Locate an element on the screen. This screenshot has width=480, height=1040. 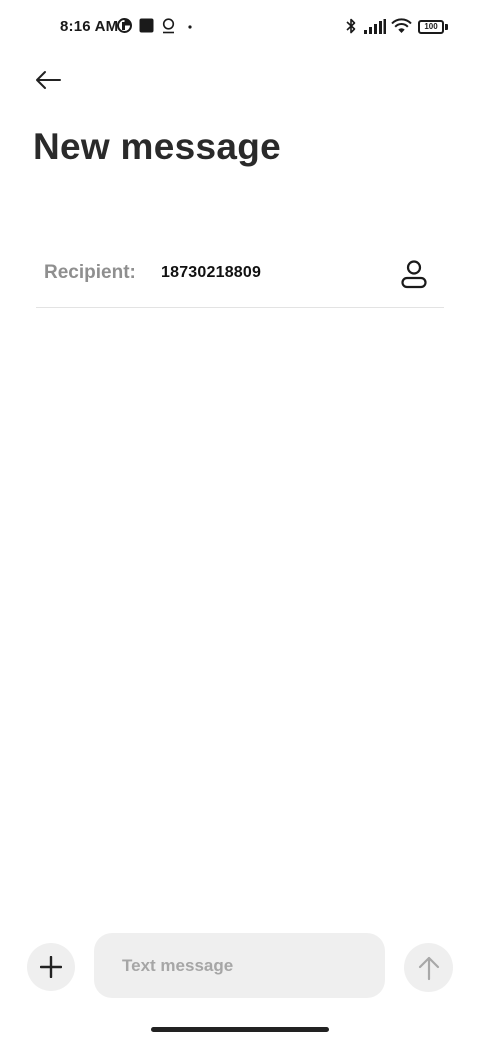
back-button is located at coordinates (48, 80).